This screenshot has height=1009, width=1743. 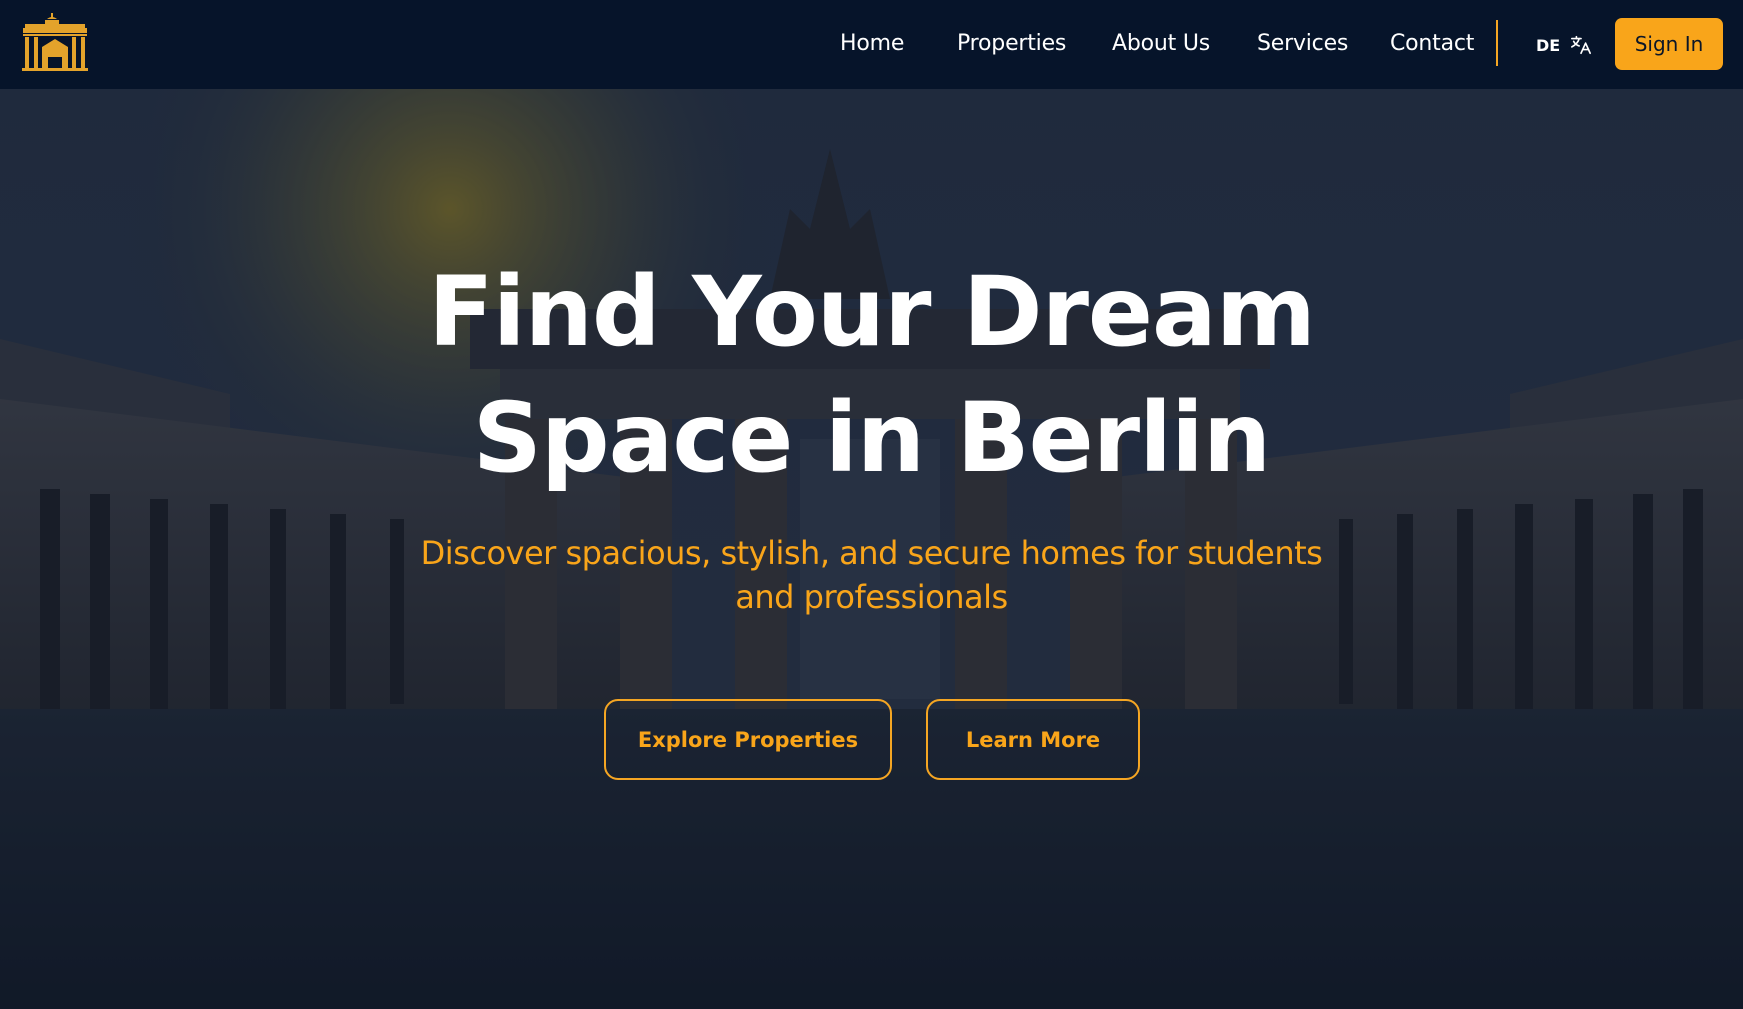 I want to click on sign-in-button: Sign In, so click(x=1669, y=44).